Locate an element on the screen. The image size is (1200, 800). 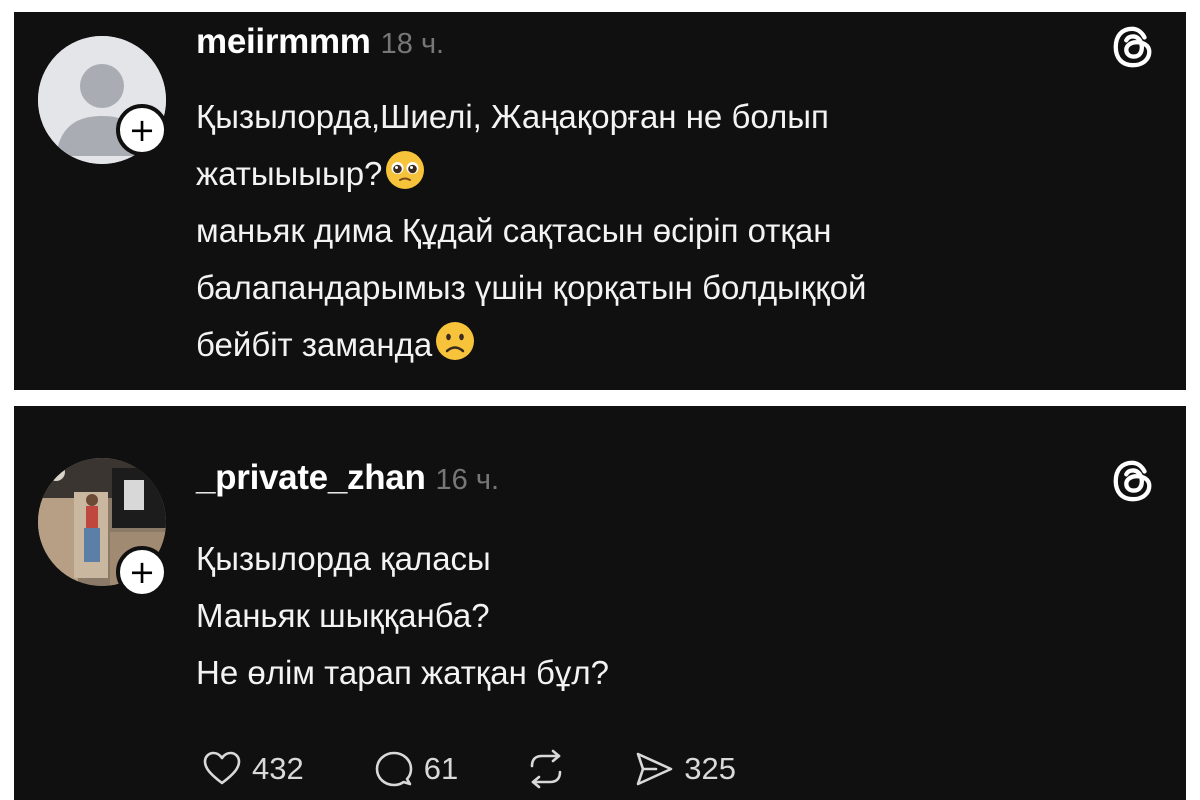
share-button: 325 is located at coordinates (685, 769).